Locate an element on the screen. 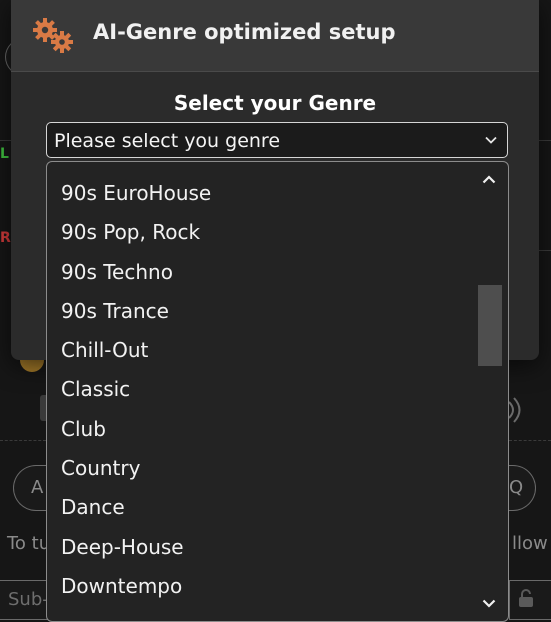  background-dotted-line is located at coordinates (23, 440).